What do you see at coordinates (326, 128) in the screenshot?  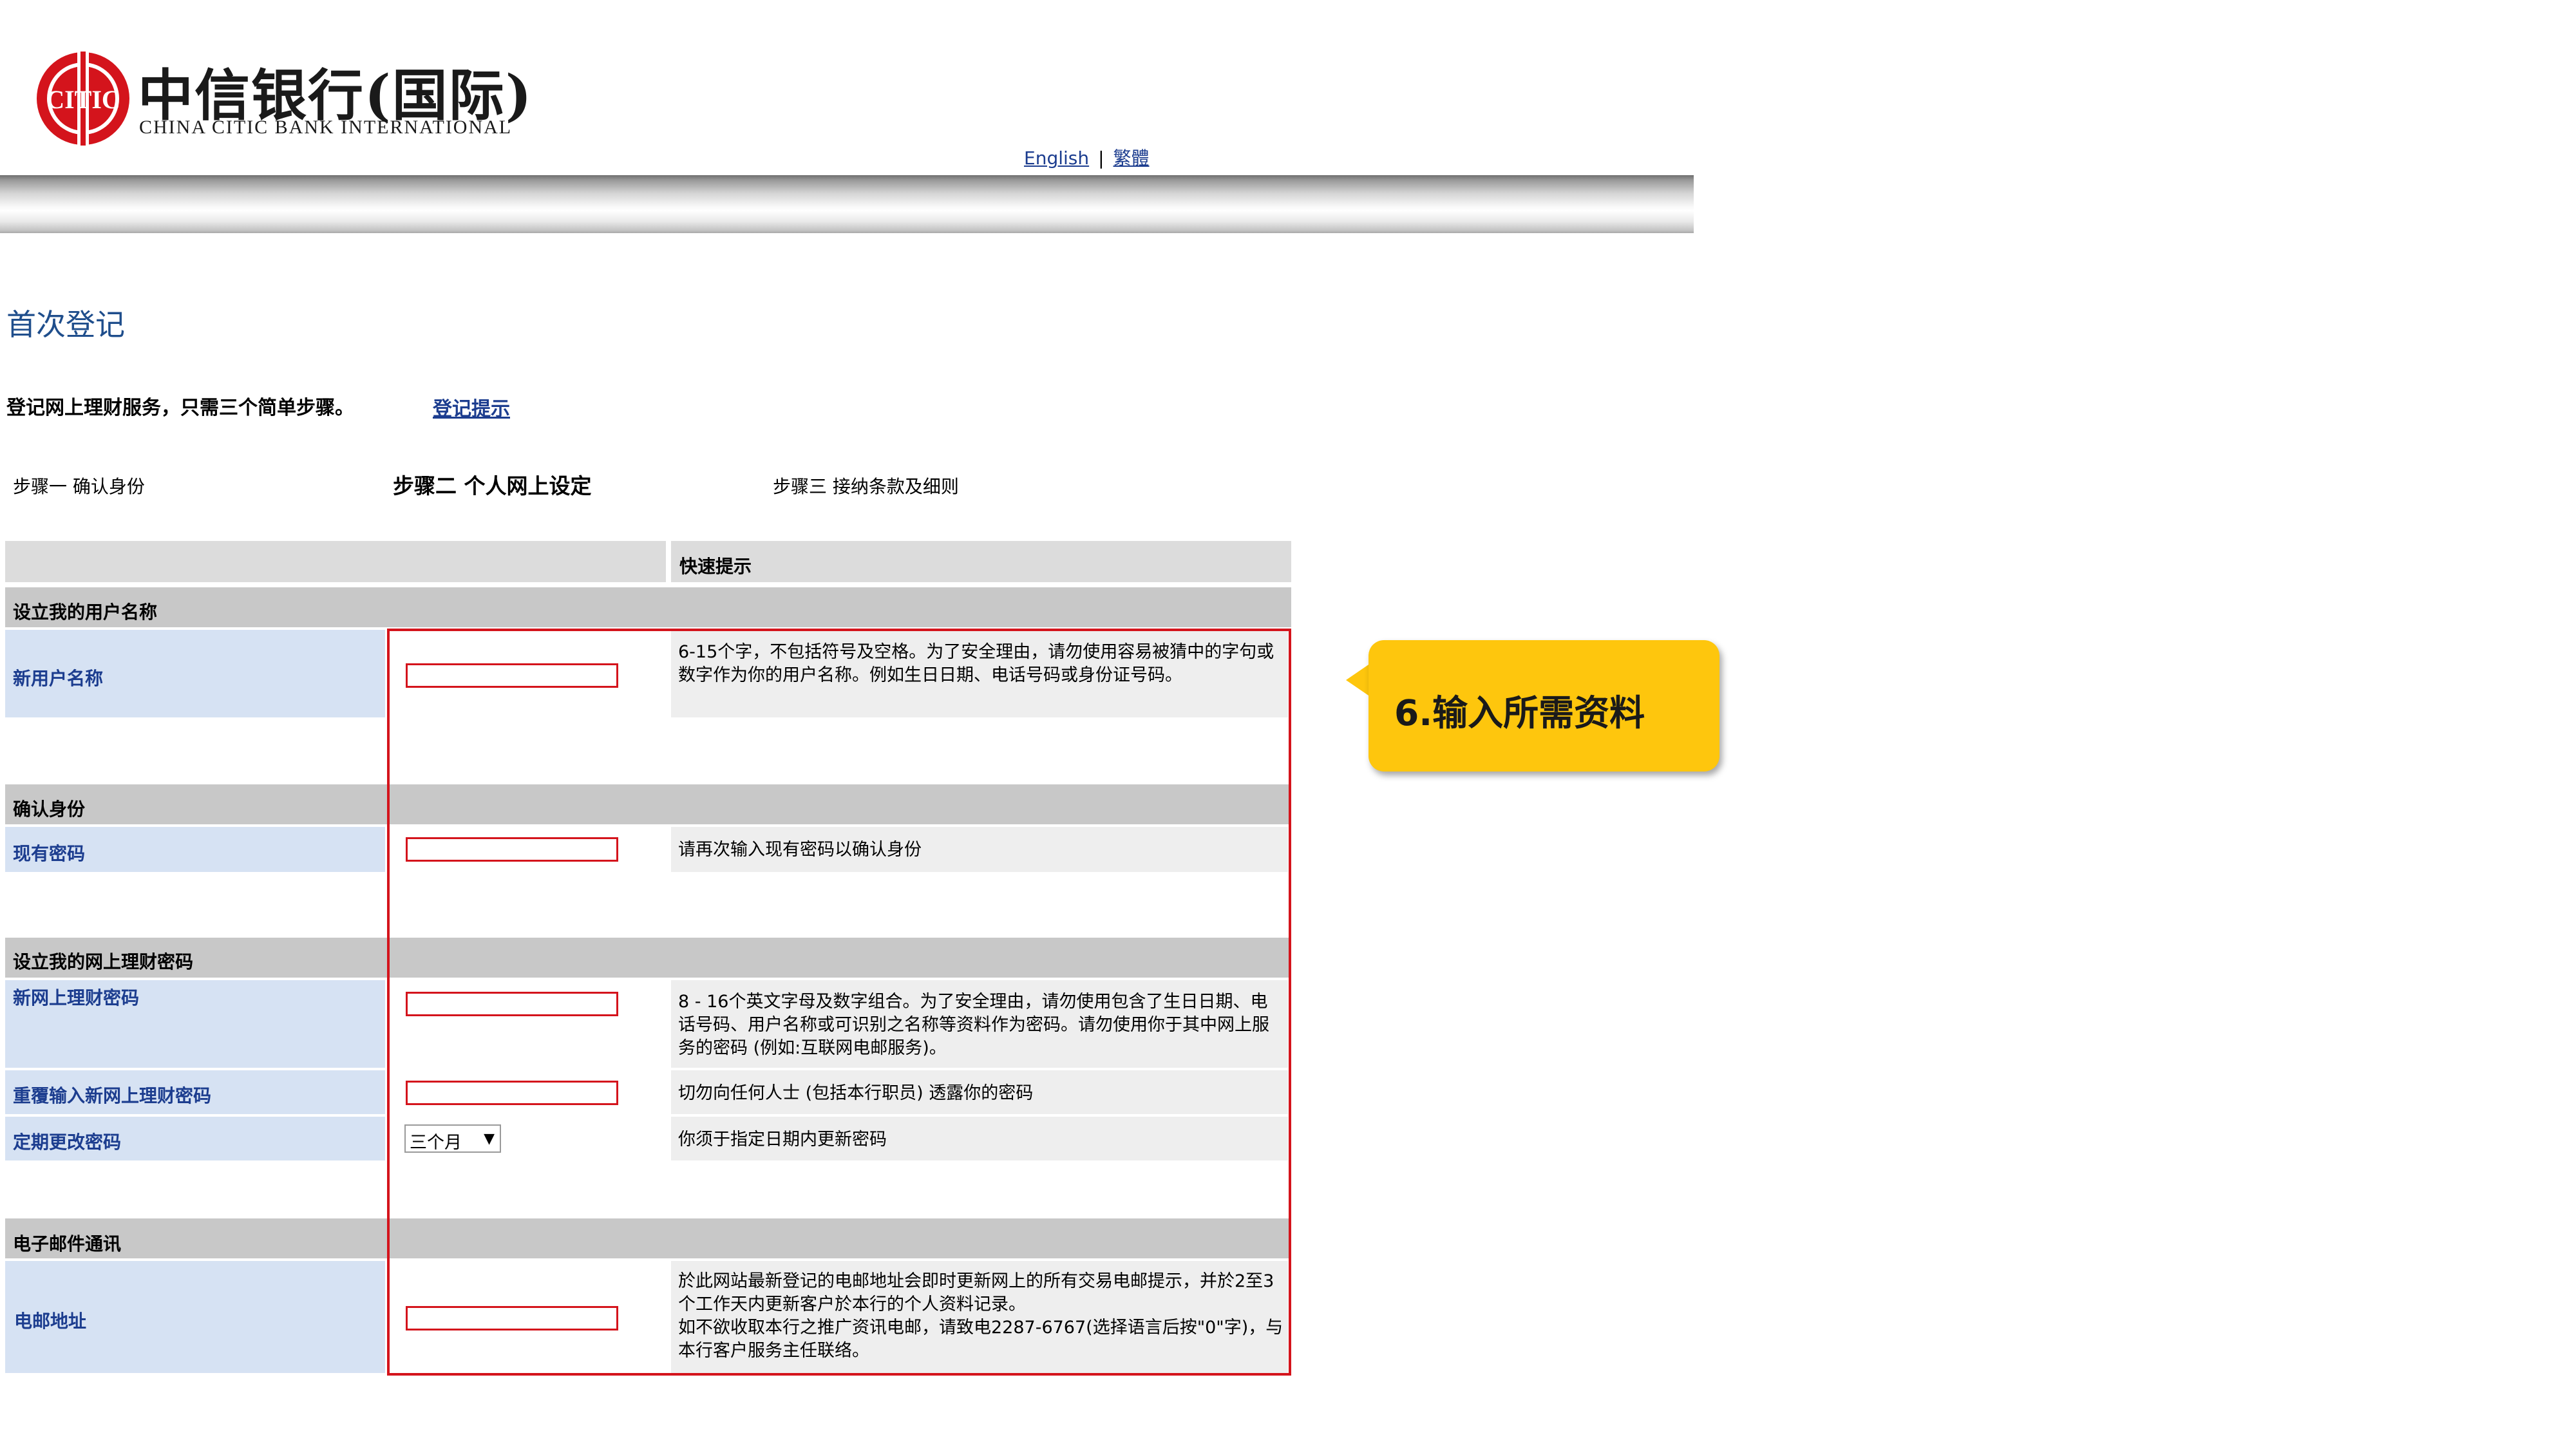 I see `bank-name-english: CHINA CITIC BANK INTERNATIONAL` at bounding box center [326, 128].